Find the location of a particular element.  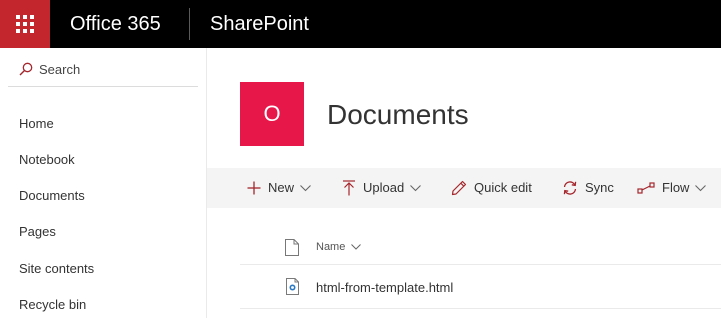

quick-edit-button: Quick edit is located at coordinates (491, 188).